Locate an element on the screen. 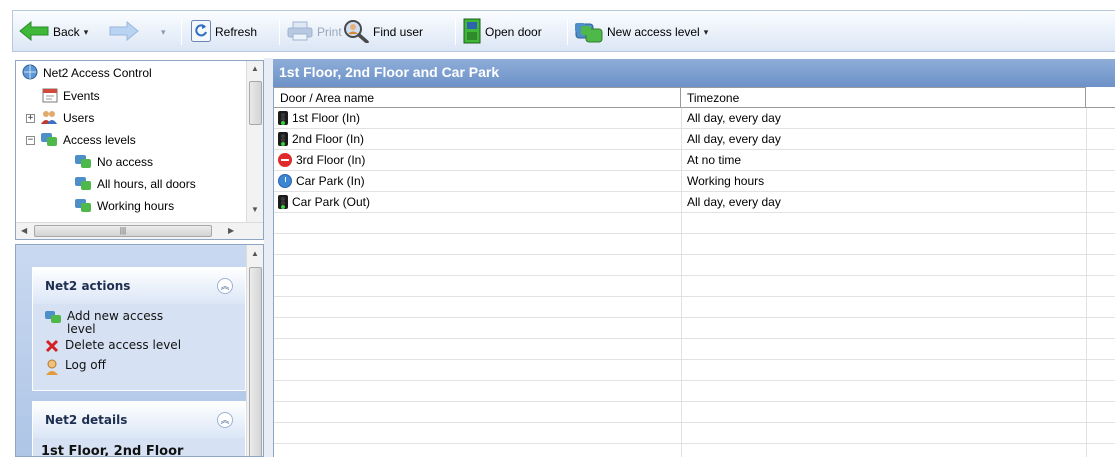 Image resolution: width=1115 pixels, height=457 pixels. pane-splitter is located at coordinates (268, 257).